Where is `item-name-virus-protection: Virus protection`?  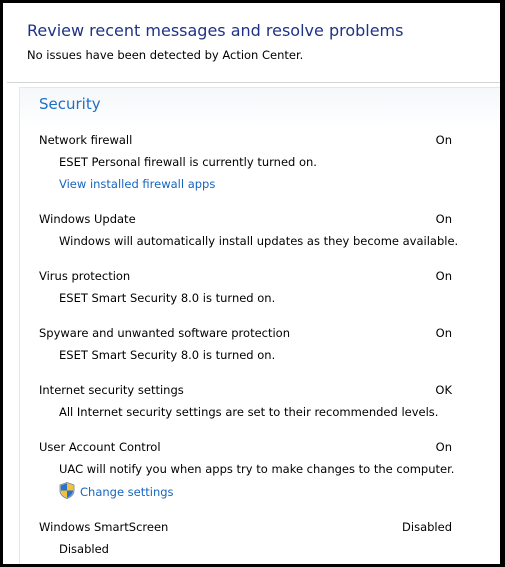
item-name-virus-protection: Virus protection is located at coordinates (85, 276).